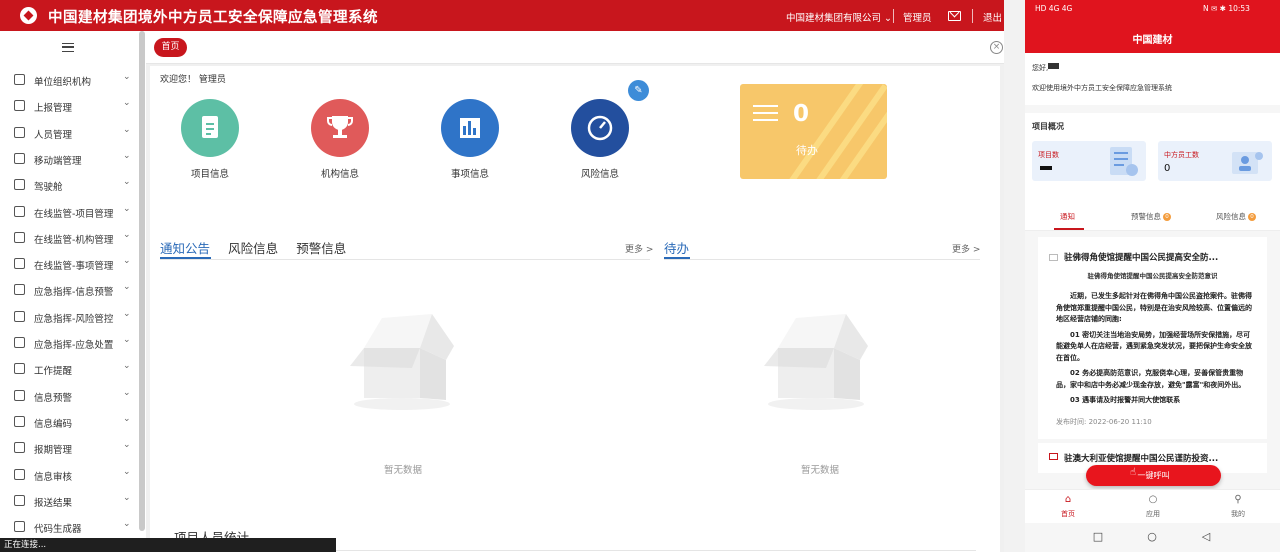 This screenshot has width=1280, height=552. I want to click on tab-todo: 待办, so click(676, 248).